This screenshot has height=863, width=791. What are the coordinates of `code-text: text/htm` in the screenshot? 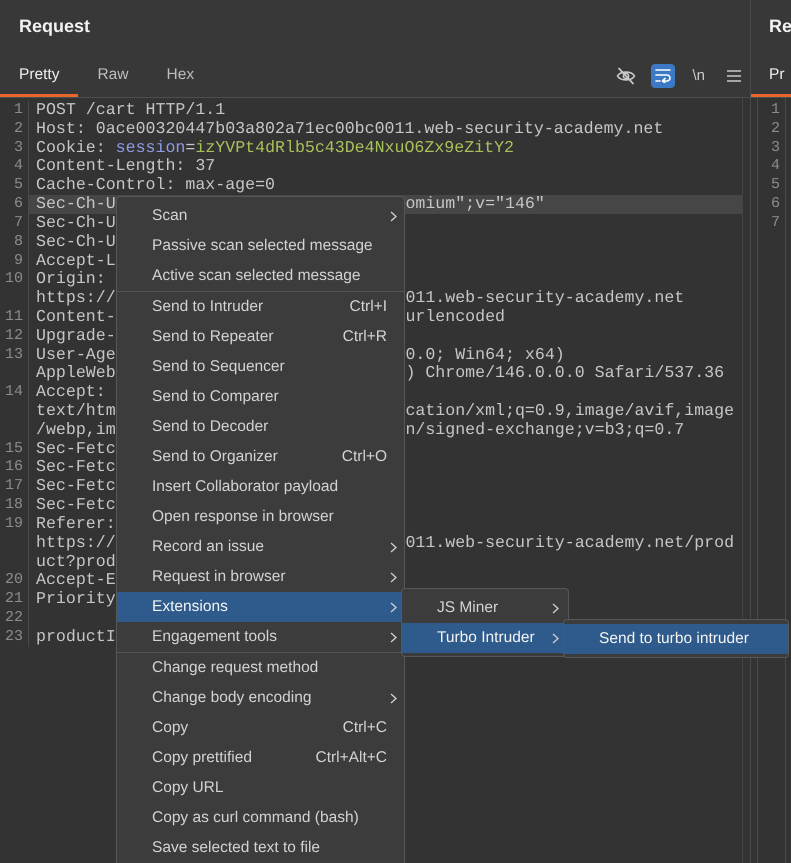 It's located at (76, 411).